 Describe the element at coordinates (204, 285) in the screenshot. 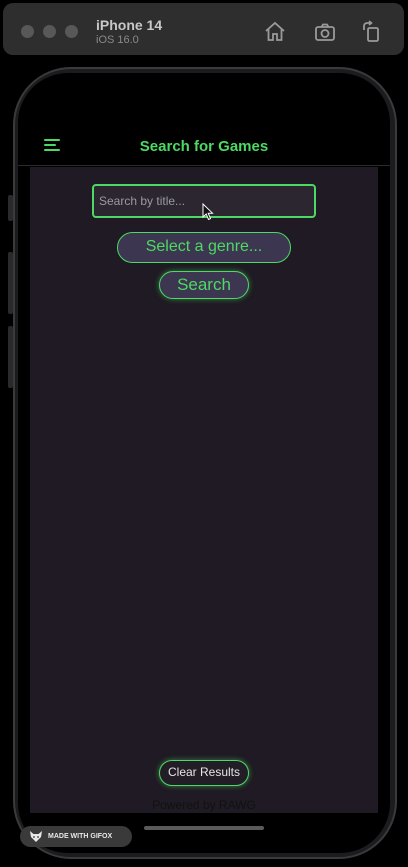

I see `search-button: Search` at that location.